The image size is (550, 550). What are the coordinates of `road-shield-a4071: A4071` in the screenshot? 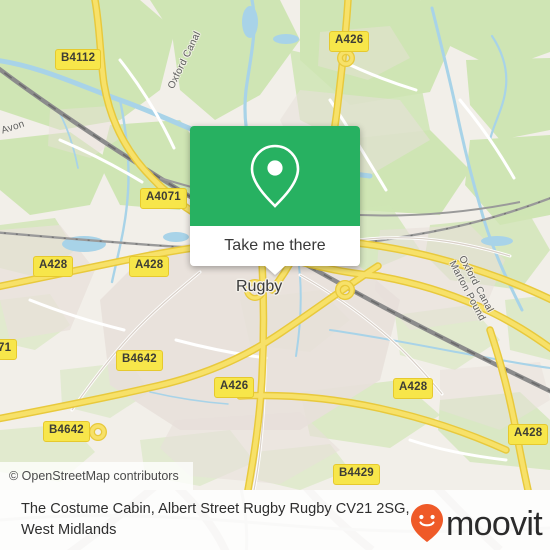 It's located at (163, 198).